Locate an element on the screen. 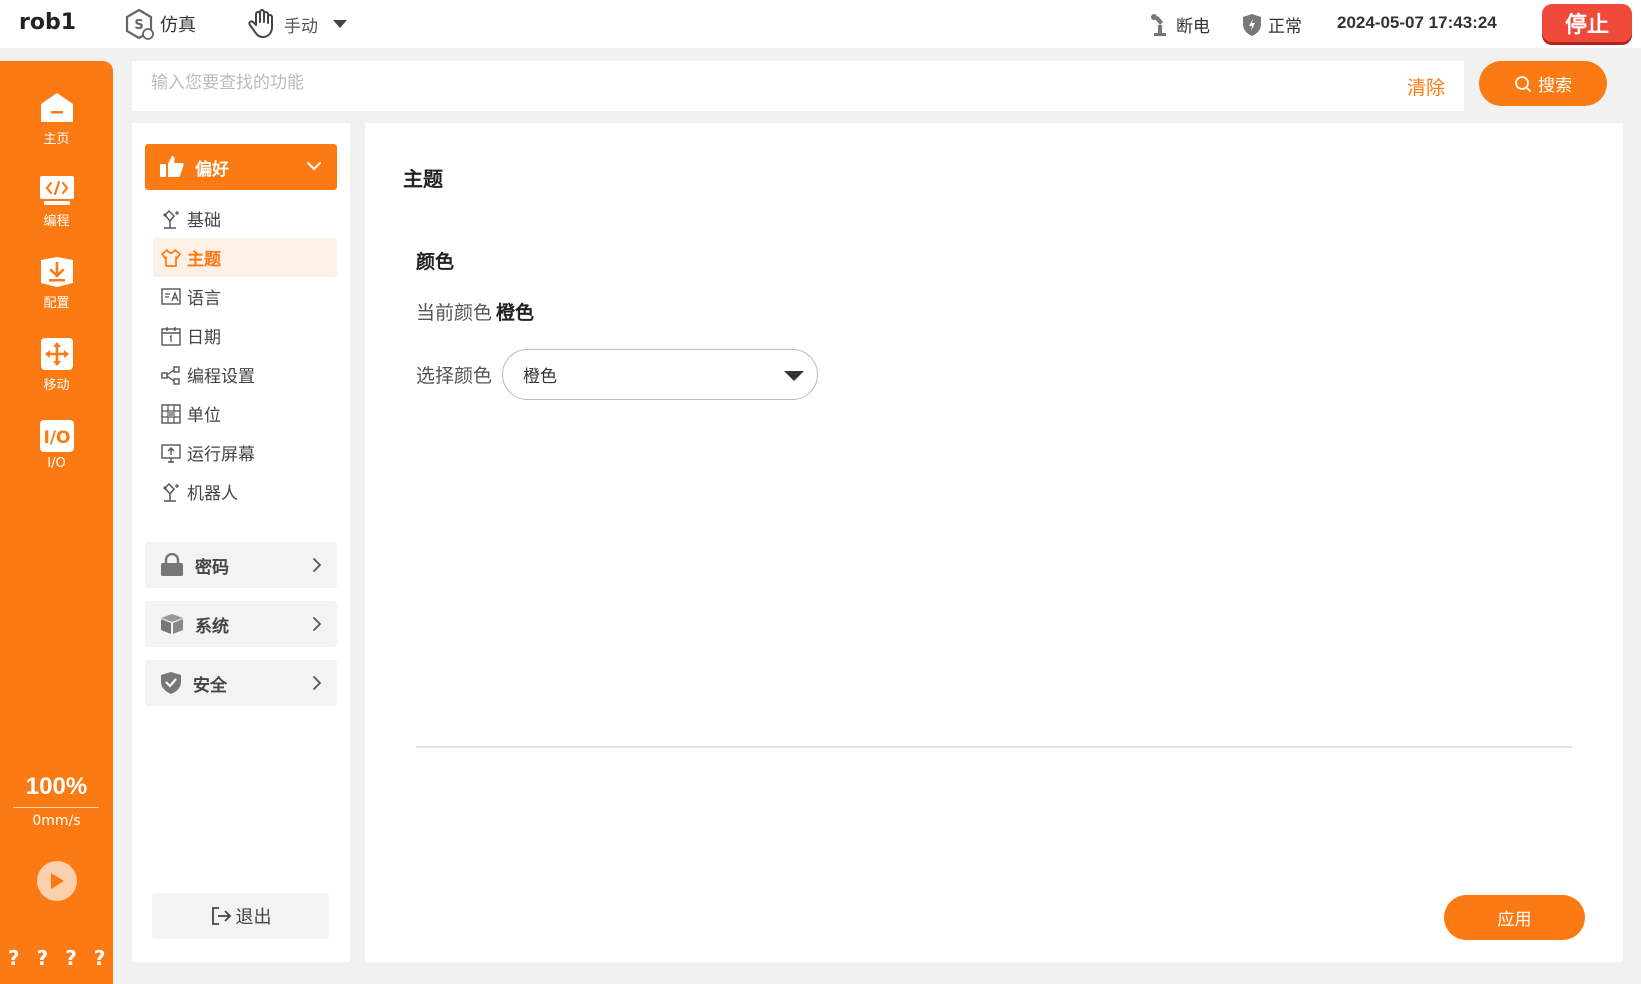 This screenshot has width=1641, height=984. safety-status: 正常 is located at coordinates (1272, 24).